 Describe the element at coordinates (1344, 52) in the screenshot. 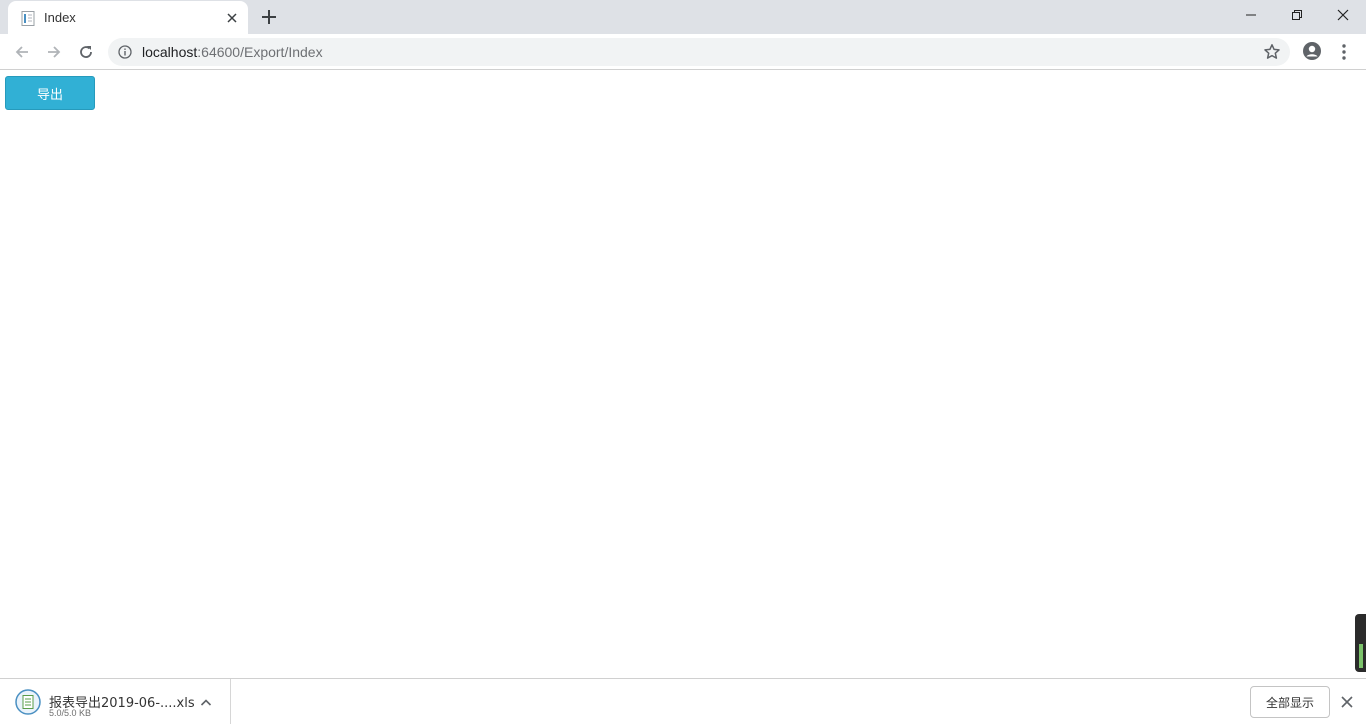

I see `kebab-menu-icon` at that location.